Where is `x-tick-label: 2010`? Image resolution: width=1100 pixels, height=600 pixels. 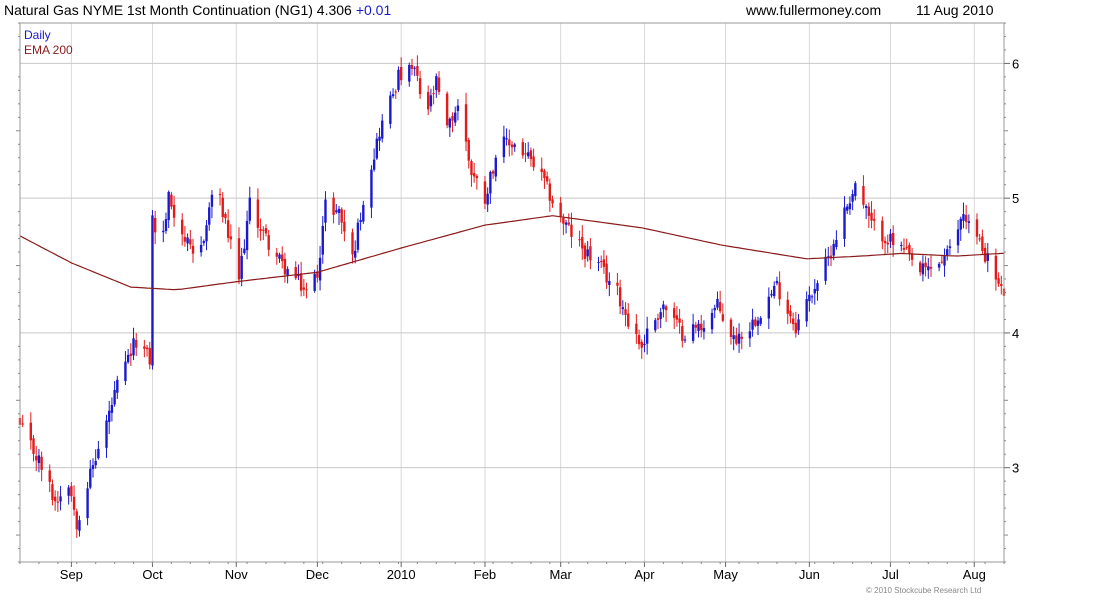
x-tick-label: 2010 is located at coordinates (401, 574).